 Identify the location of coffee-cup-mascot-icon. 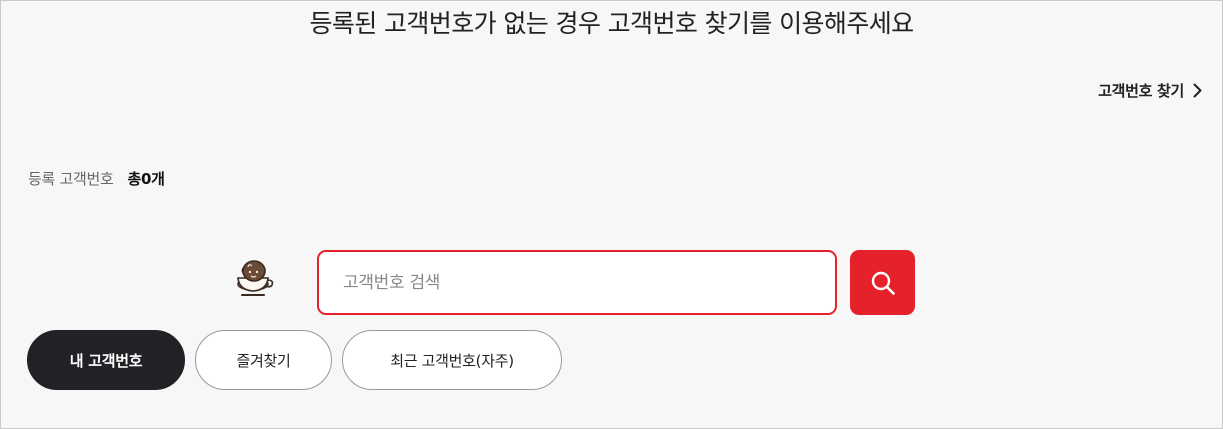
(255, 278).